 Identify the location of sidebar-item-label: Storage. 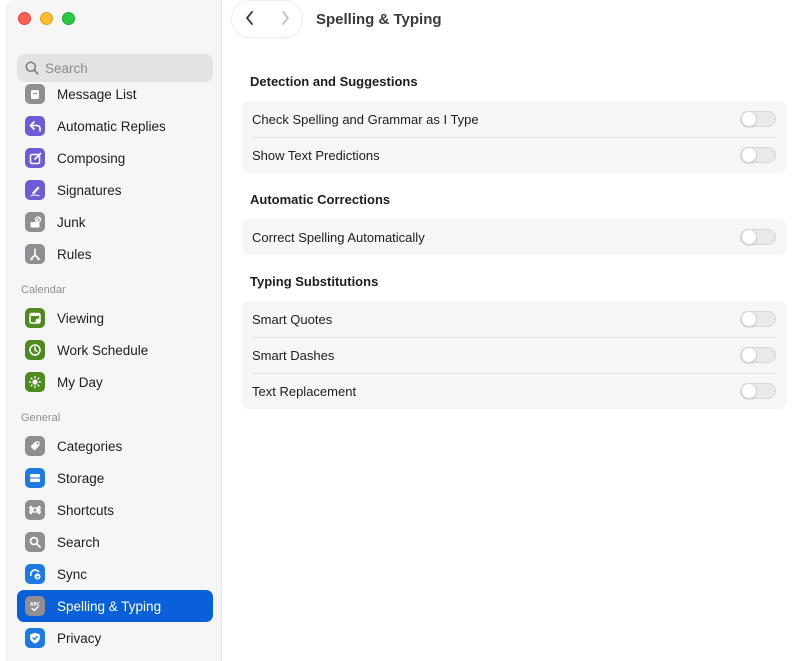
(81, 478).